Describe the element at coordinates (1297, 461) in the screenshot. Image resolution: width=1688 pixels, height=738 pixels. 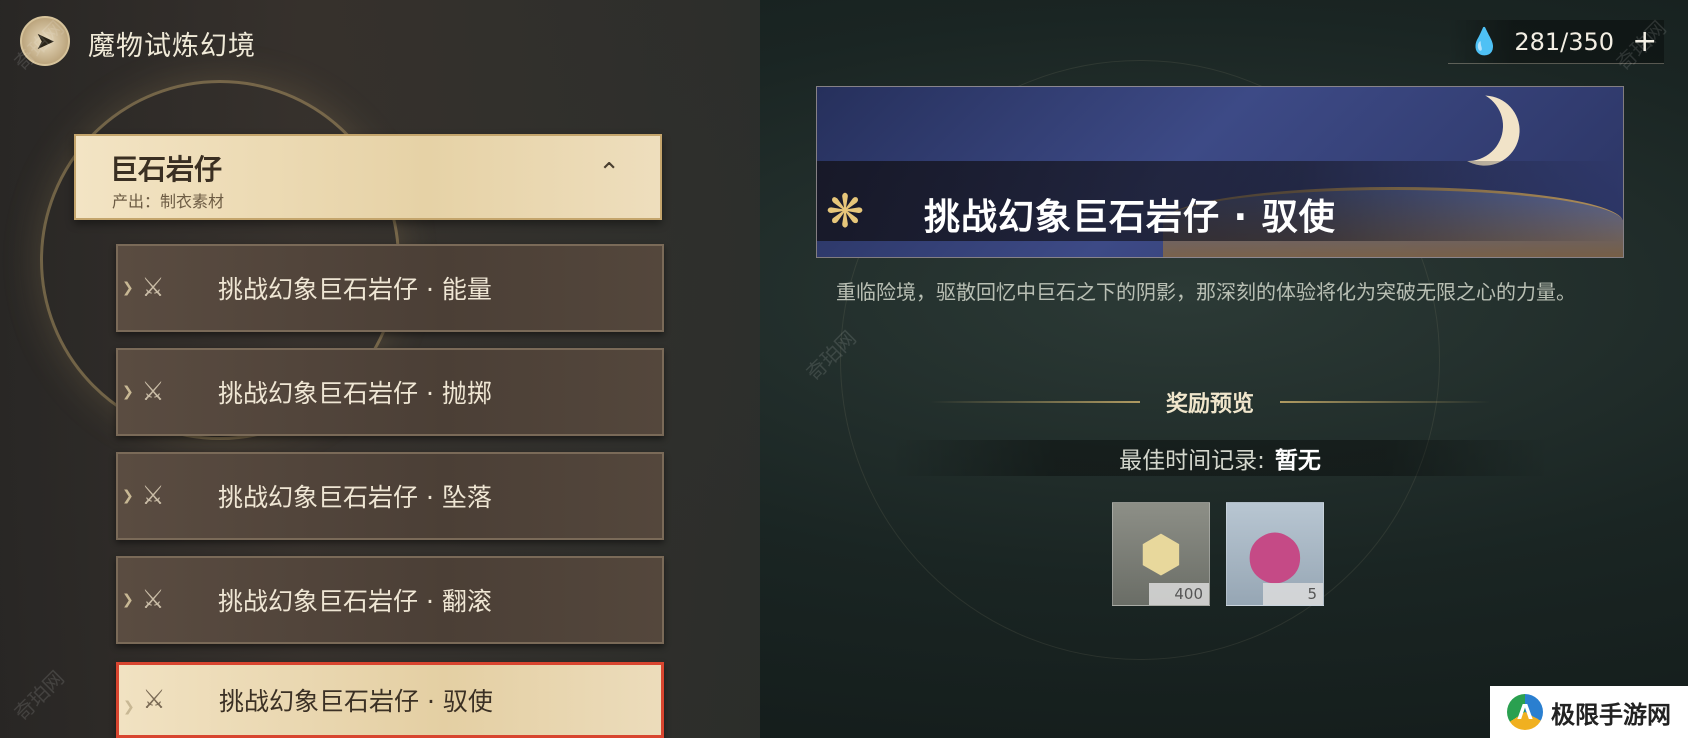
I see `best-time-value: 暂无` at that location.